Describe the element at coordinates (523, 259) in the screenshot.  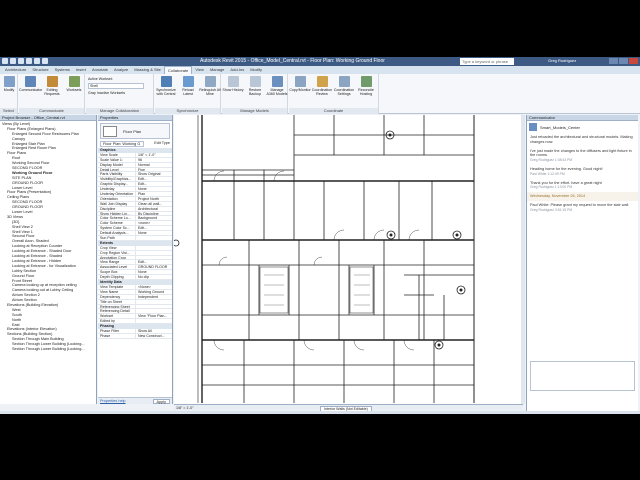
I see `canvas-vertical-scrollbar` at that location.